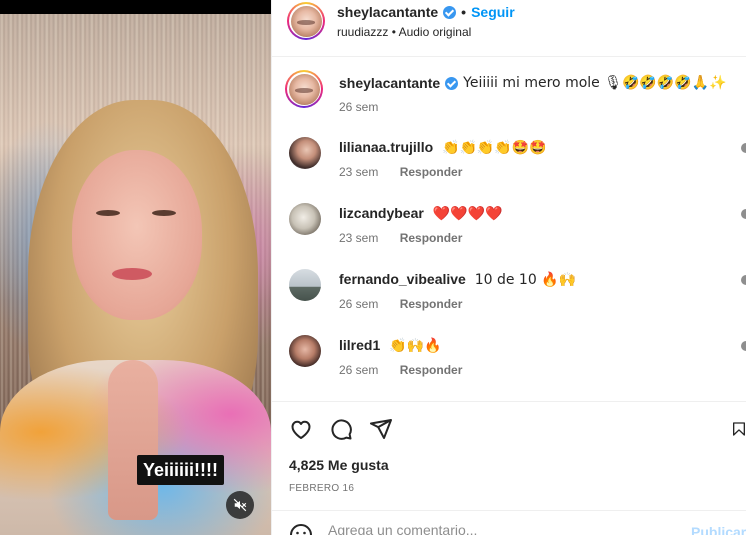 The image size is (746, 535). I want to click on caption-time: 26 sem, so click(358, 107).